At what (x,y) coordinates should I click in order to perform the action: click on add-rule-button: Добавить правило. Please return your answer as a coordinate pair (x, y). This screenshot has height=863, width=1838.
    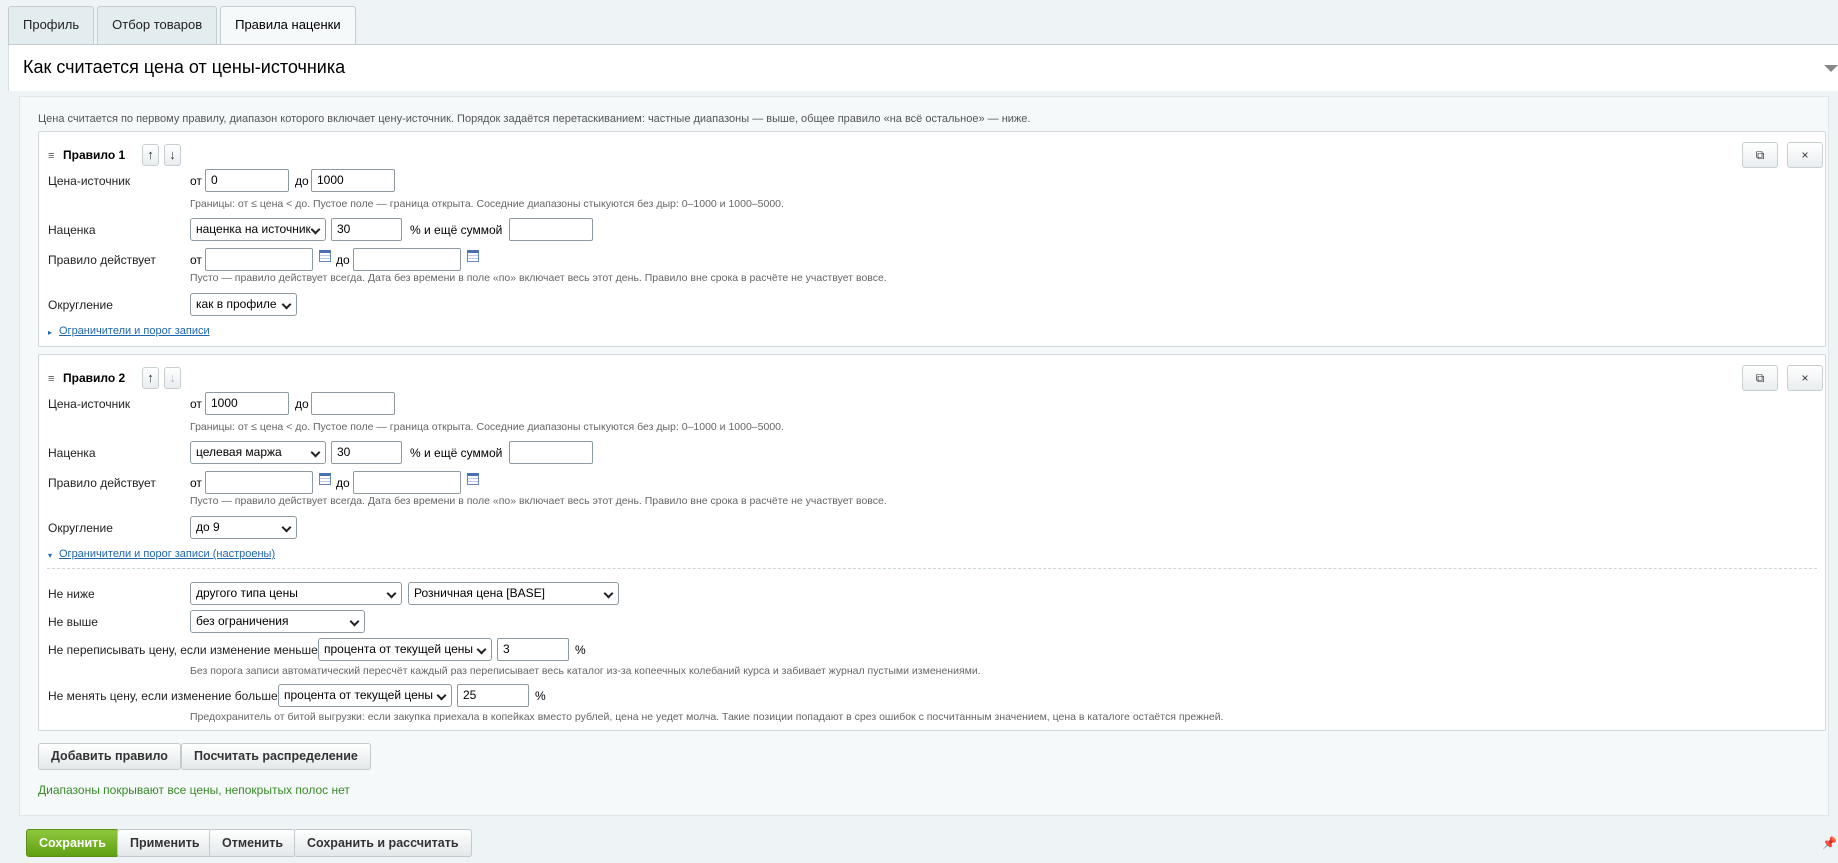
    Looking at the image, I should click on (109, 756).